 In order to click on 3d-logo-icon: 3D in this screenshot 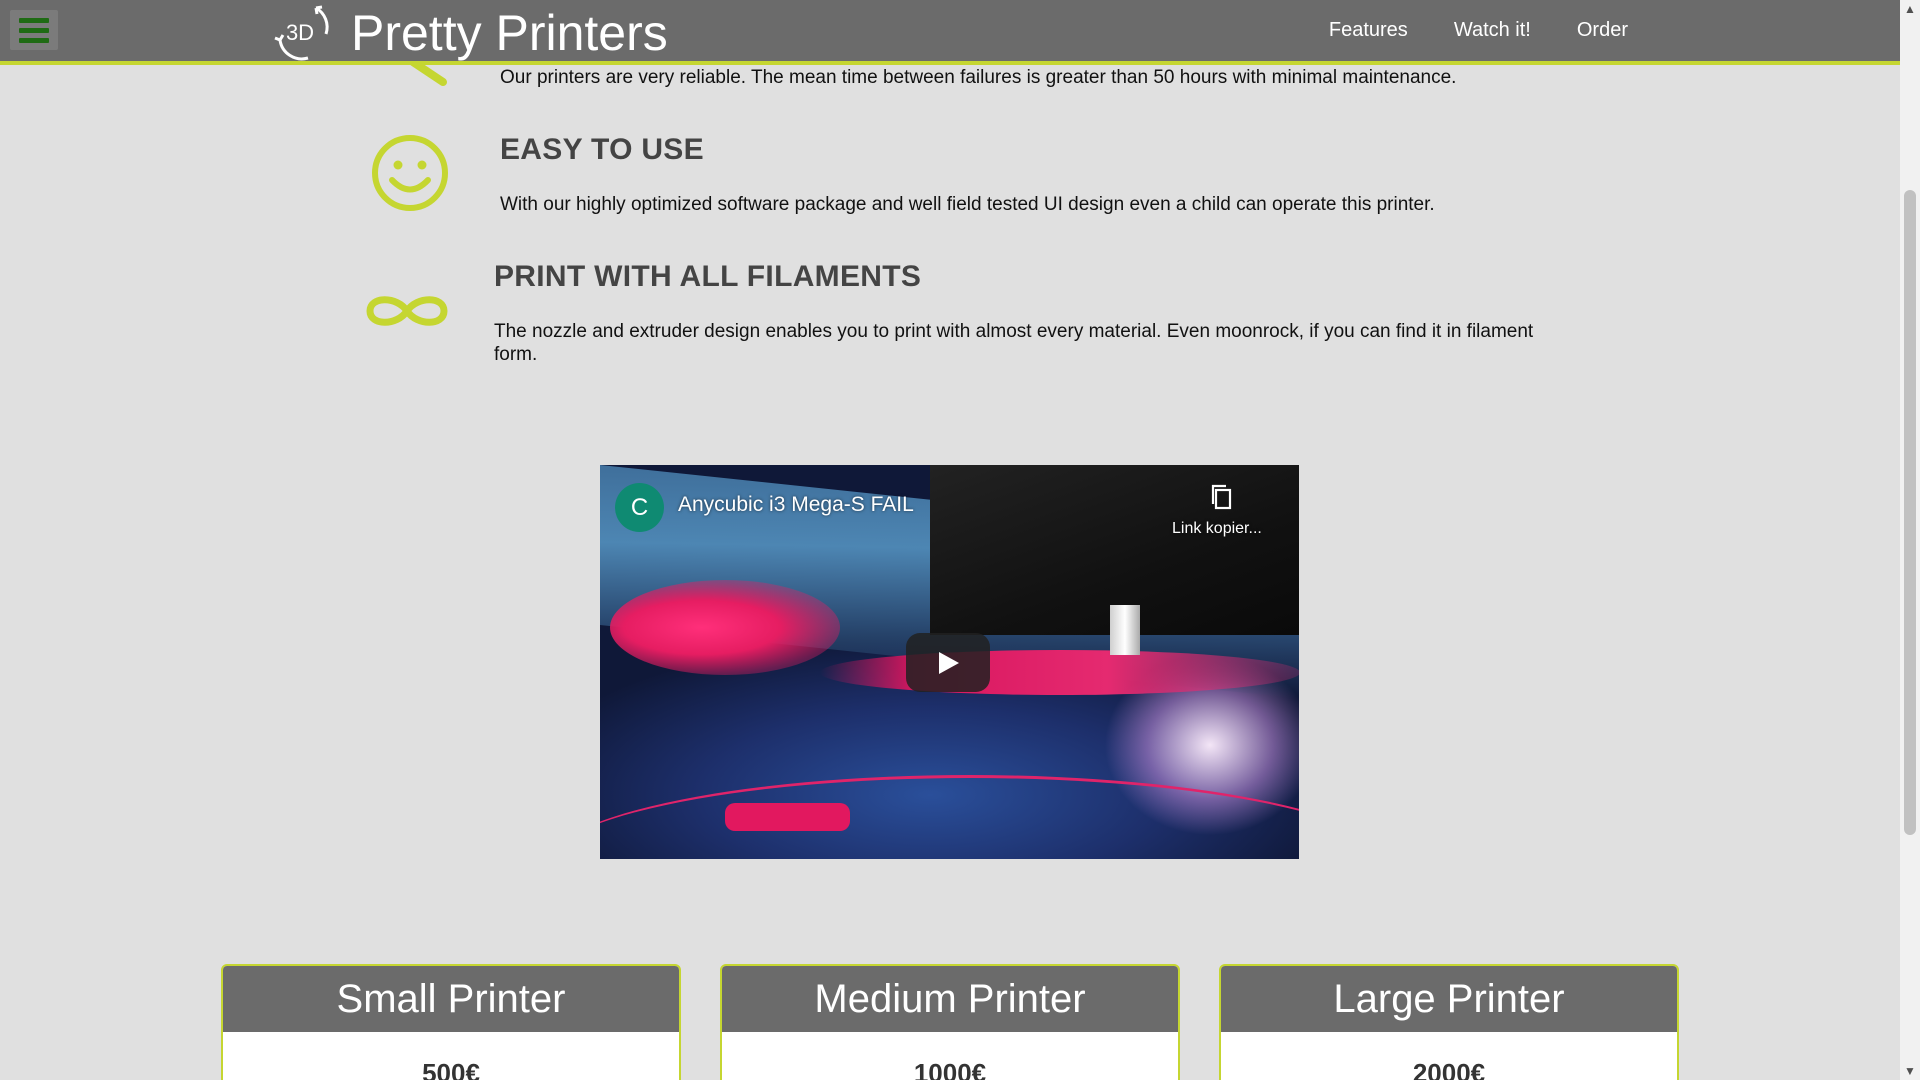, I will do `click(300, 32)`.